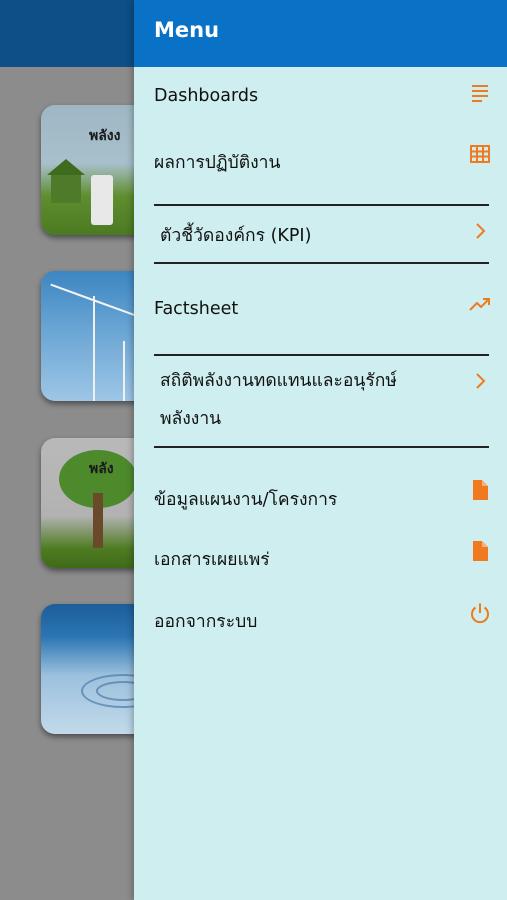 The height and width of the screenshot is (900, 507). What do you see at coordinates (479, 304) in the screenshot?
I see `trending-up-icon` at bounding box center [479, 304].